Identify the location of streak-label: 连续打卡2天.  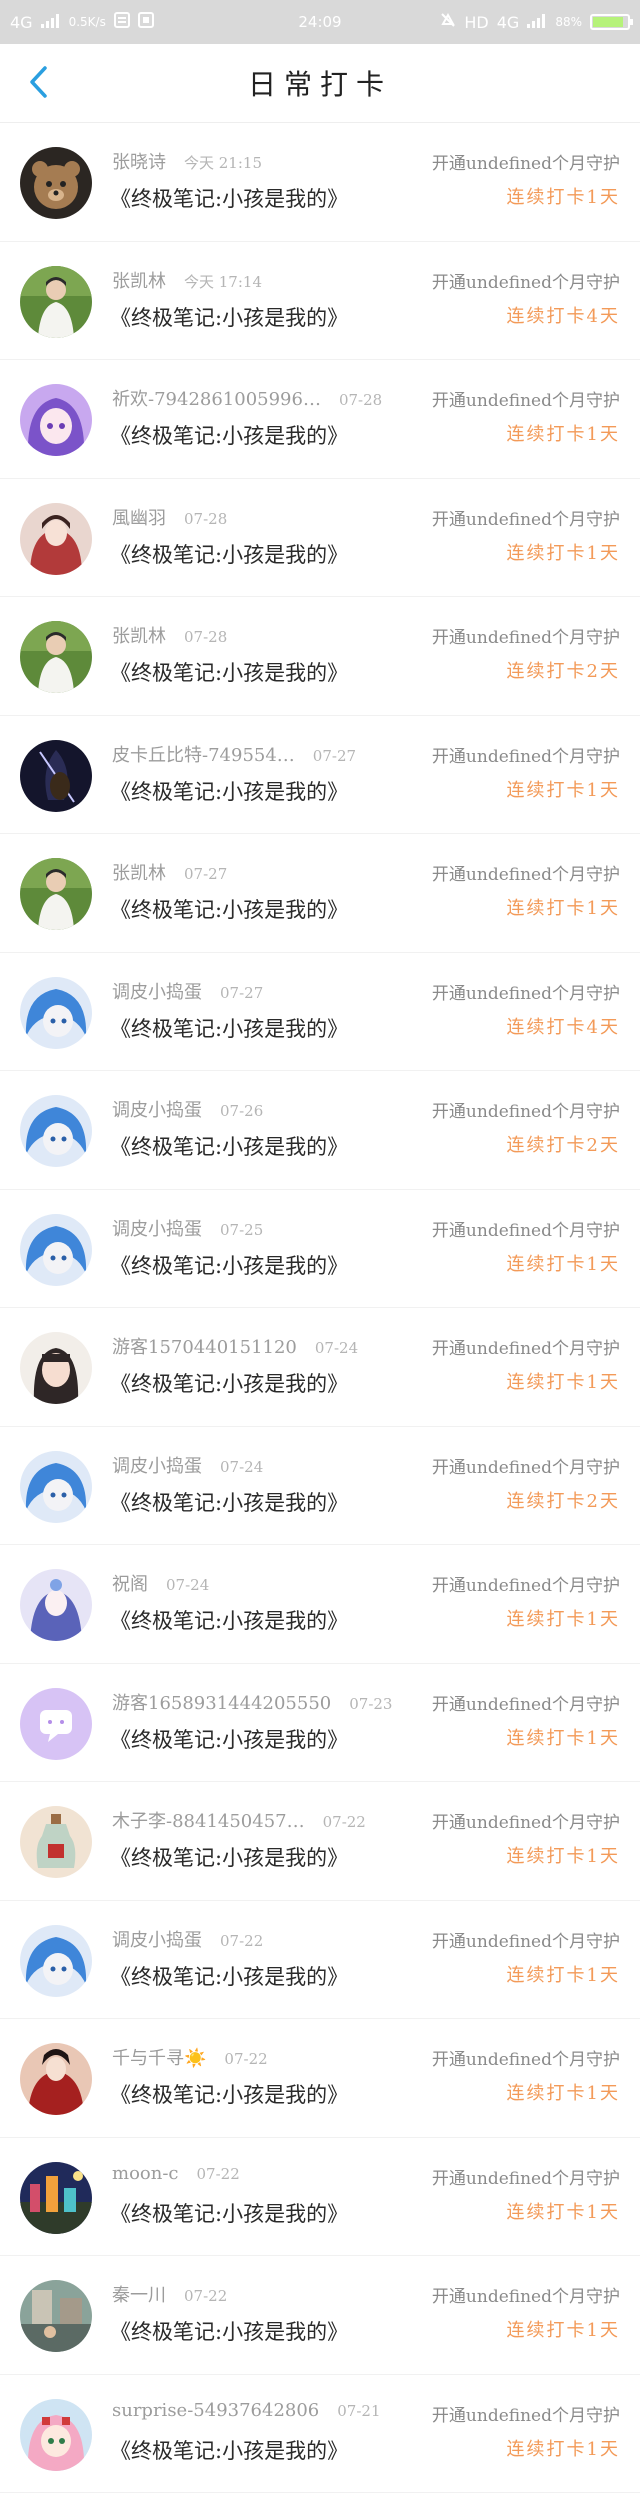
(563, 671).